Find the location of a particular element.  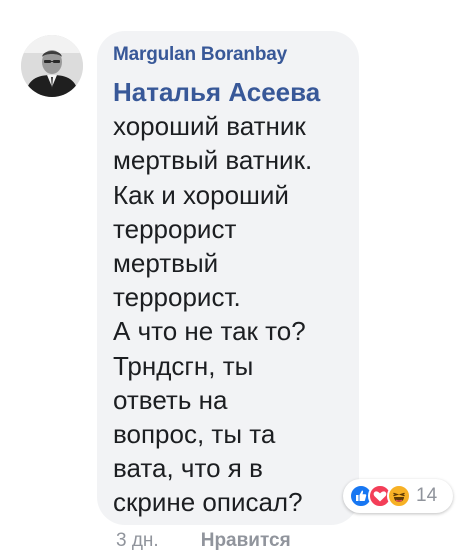

comment-line: ответь на is located at coordinates (170, 399).